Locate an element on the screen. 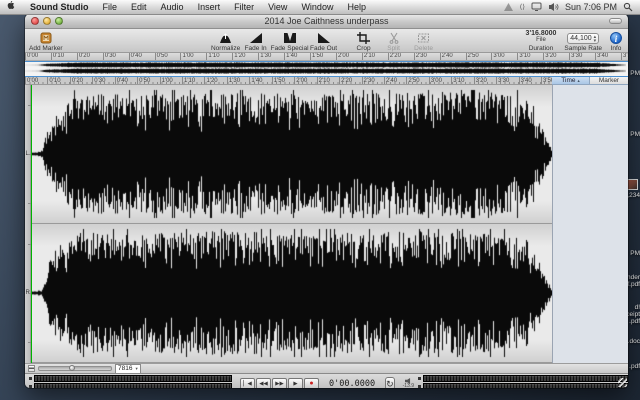 Image resolution: width=640 pixels, height=400 pixels. overview-waveform-canvas is located at coordinates (325, 68).